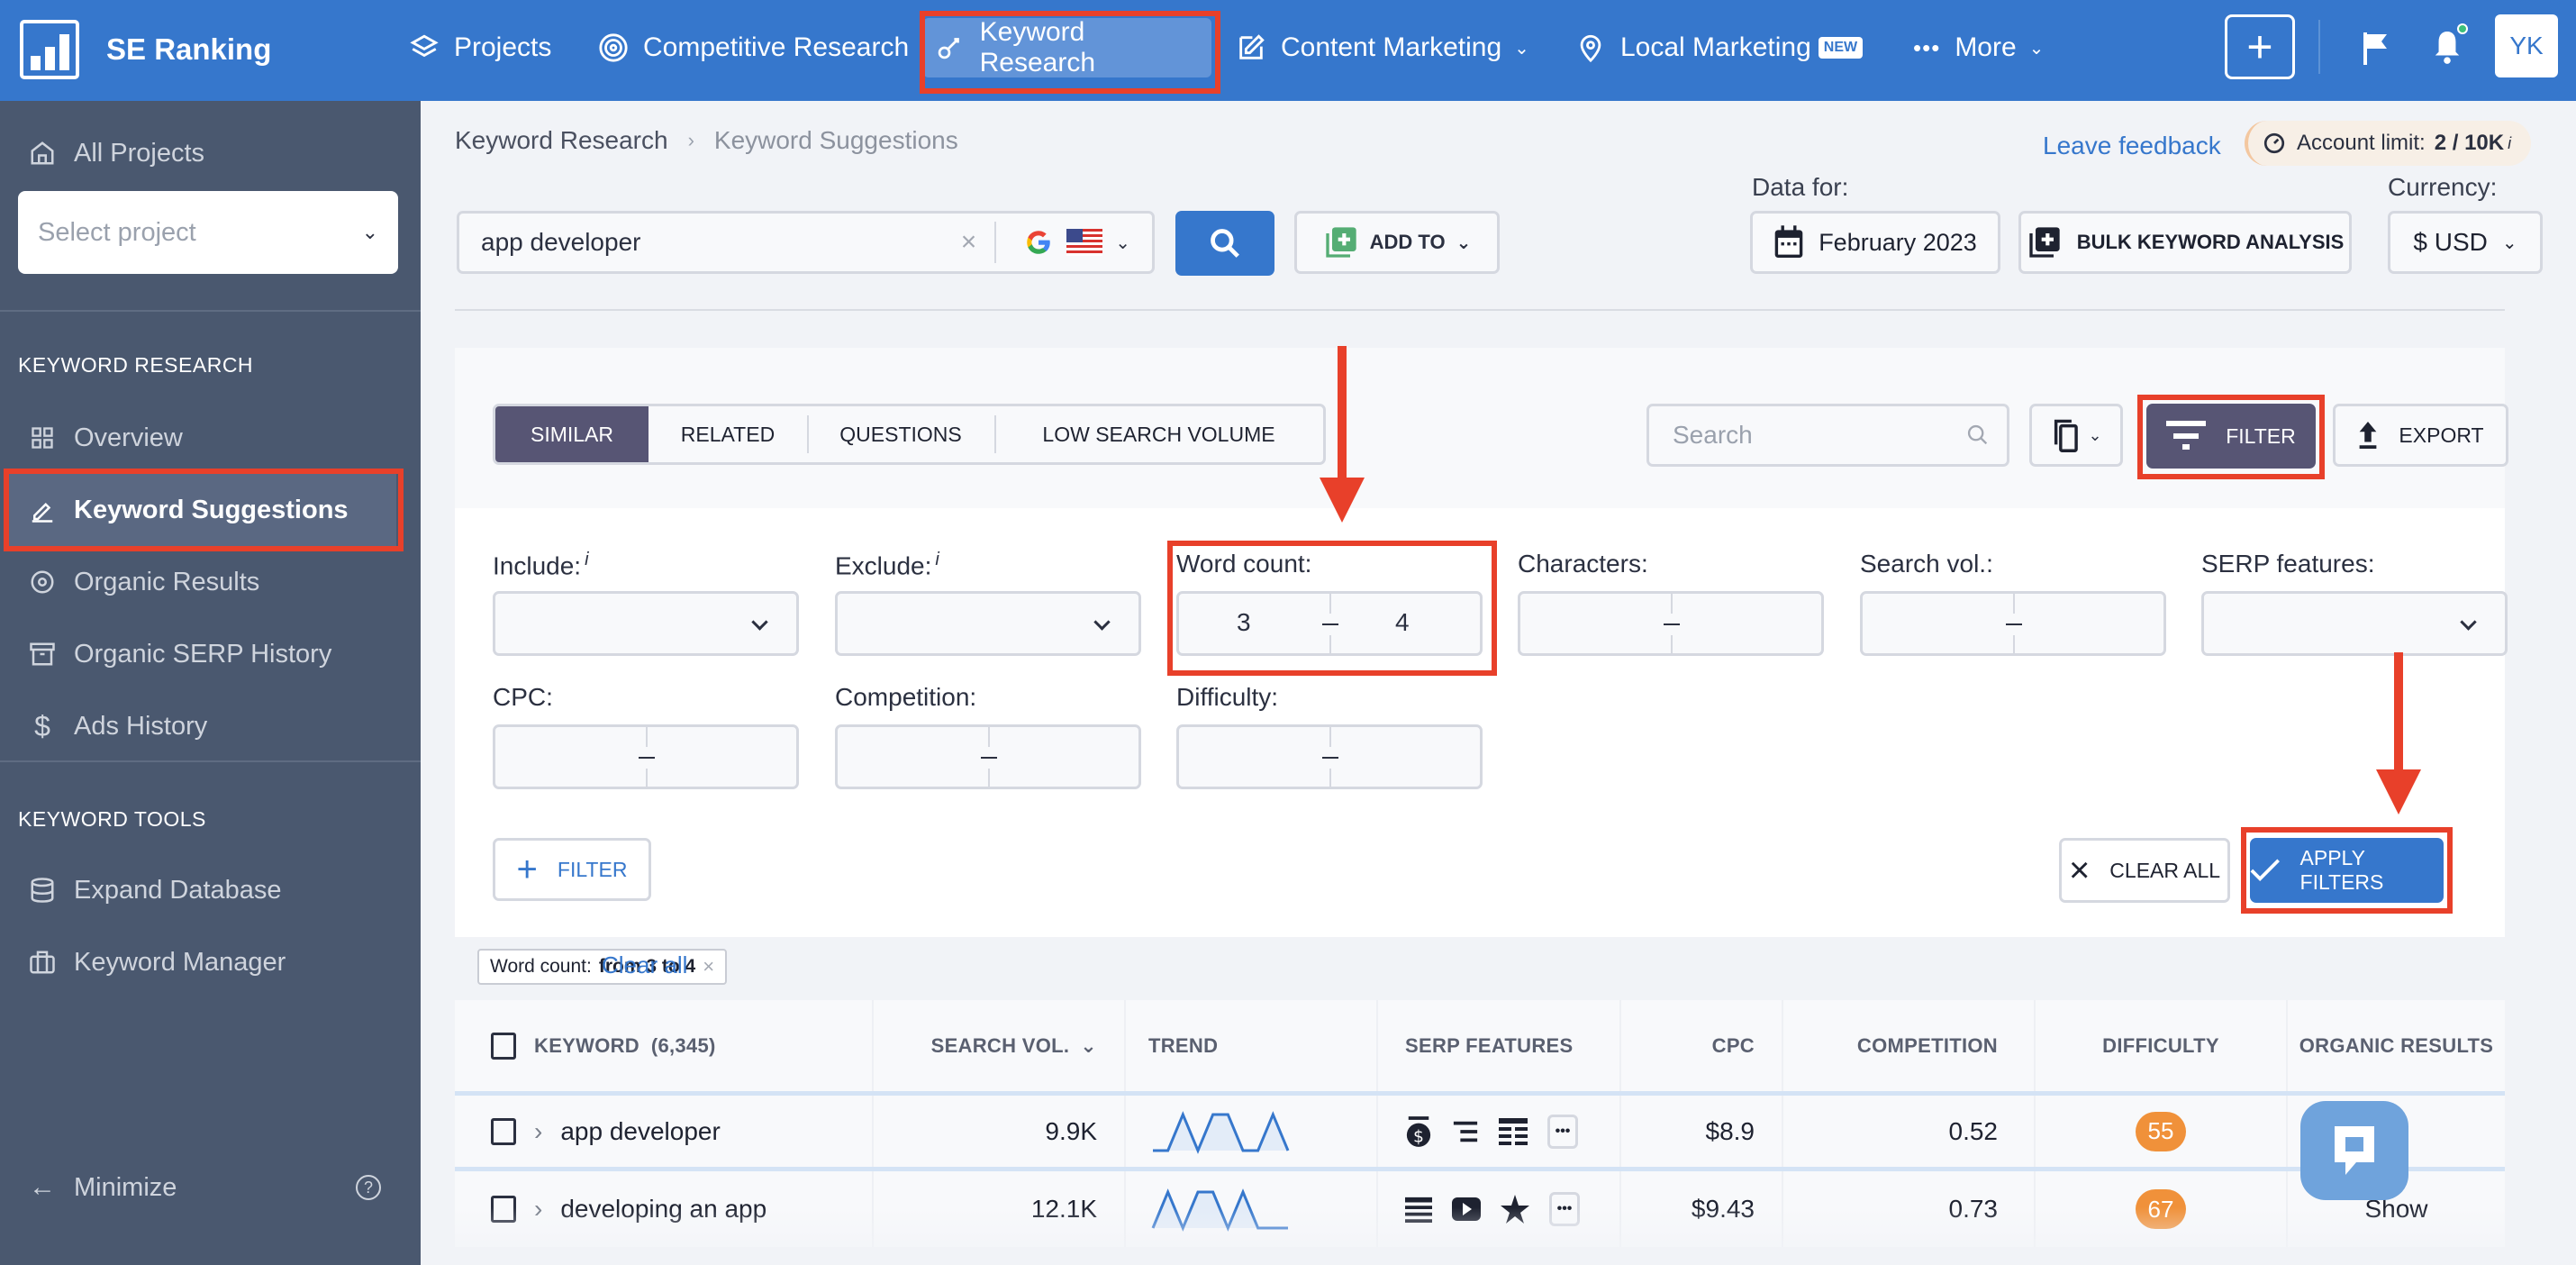 The width and height of the screenshot is (2576, 1265). Describe the element at coordinates (2144, 870) in the screenshot. I see `clear-all-button: × CLEAR ALL` at that location.